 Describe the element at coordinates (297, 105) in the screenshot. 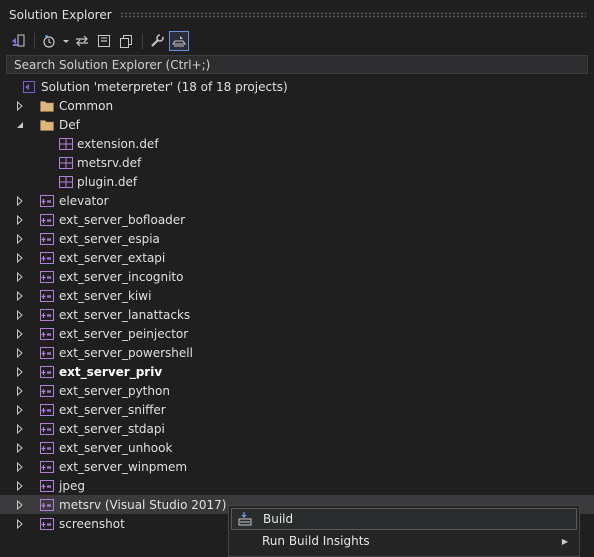

I see `folder-node: Common` at that location.